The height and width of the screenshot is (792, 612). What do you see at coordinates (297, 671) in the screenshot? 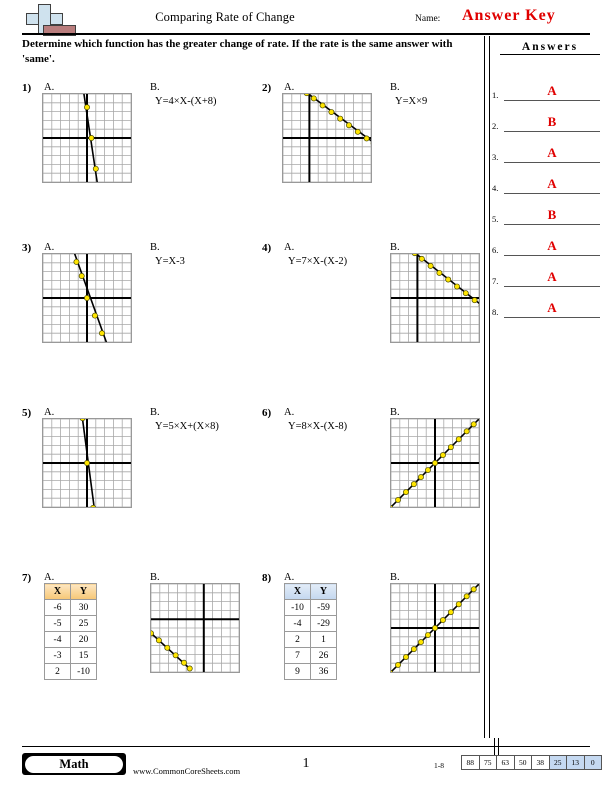
I see `table-cell: 9` at bounding box center [297, 671].